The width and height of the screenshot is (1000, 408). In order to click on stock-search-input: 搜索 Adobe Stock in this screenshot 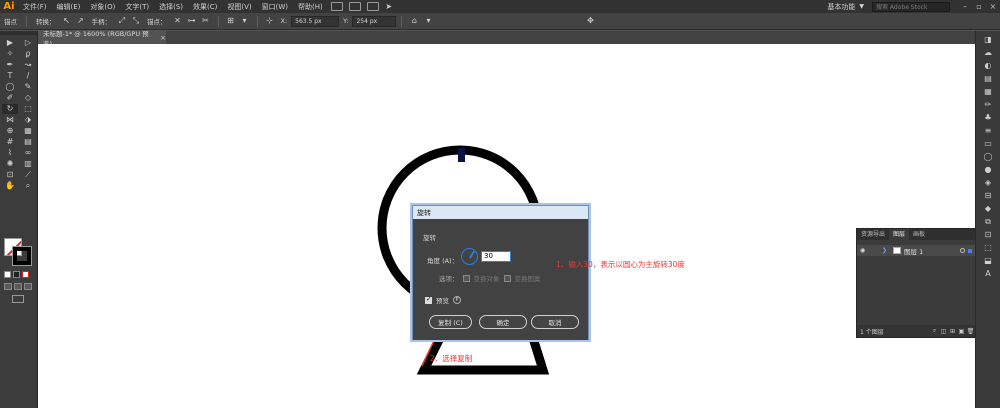, I will do `click(911, 6)`.